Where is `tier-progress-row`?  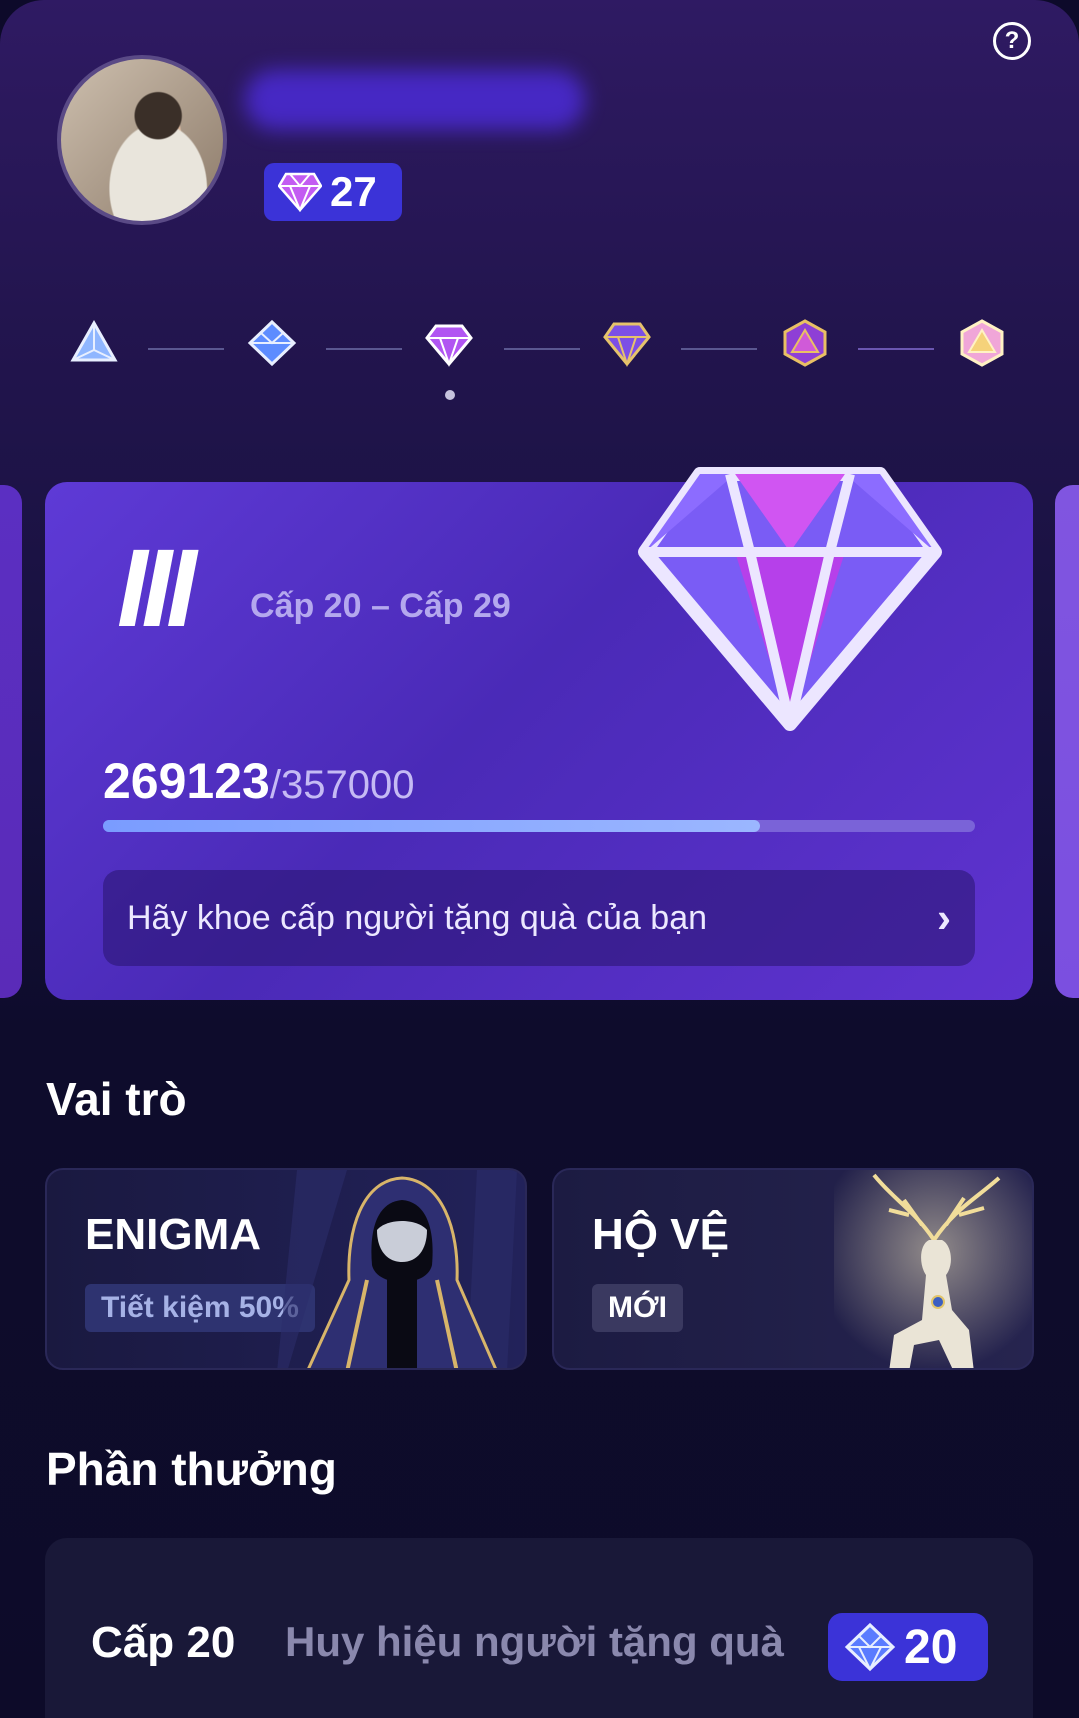
tier-progress-row is located at coordinates (539, 348).